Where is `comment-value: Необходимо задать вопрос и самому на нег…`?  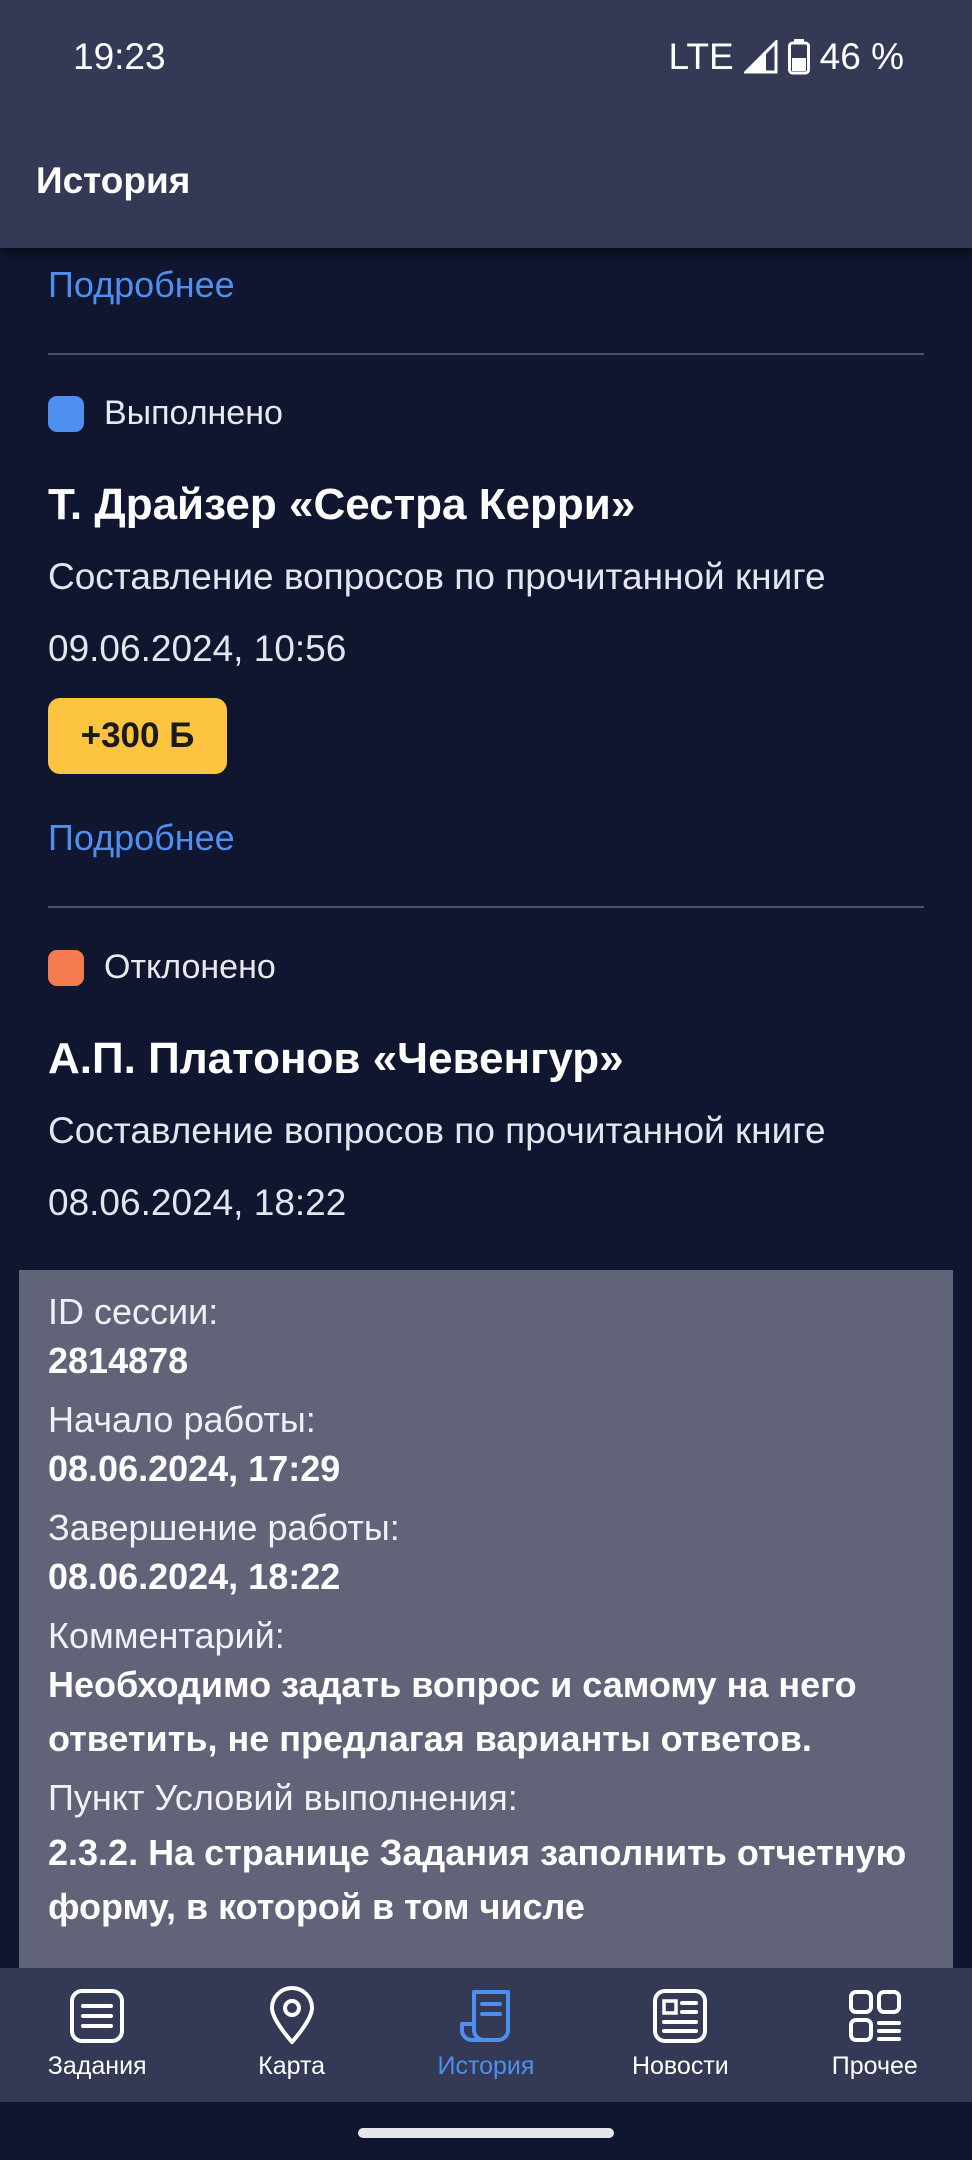
comment-value: Необходимо задать вопрос и самому на нег… is located at coordinates (452, 1711).